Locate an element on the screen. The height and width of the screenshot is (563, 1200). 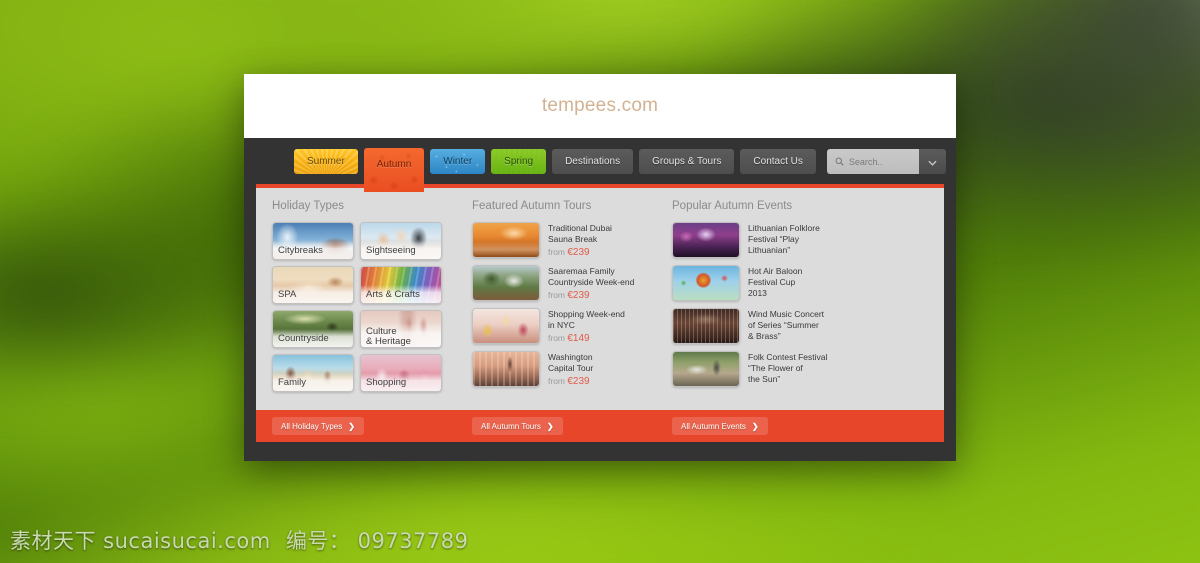
footer-button-label: All Autumn Tours is located at coordinates (511, 426).